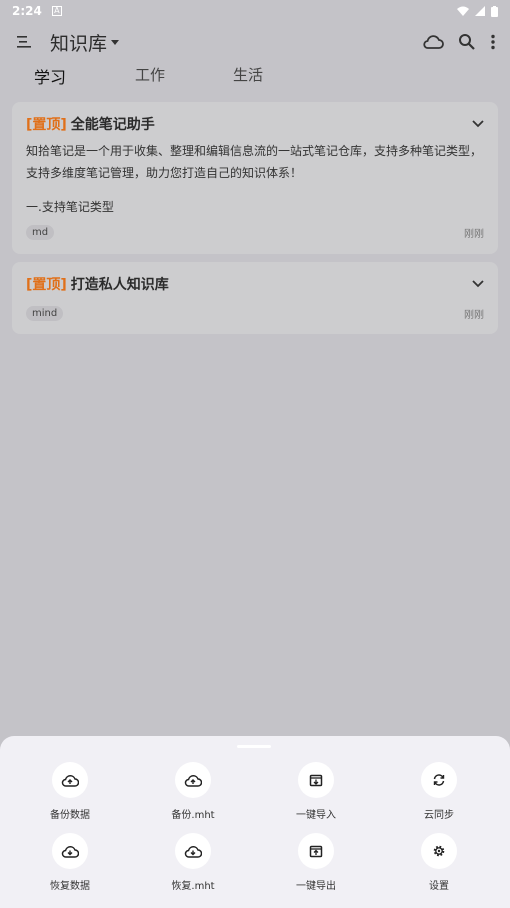  I want to click on backup-data-button: 备份数据, so click(70, 791).